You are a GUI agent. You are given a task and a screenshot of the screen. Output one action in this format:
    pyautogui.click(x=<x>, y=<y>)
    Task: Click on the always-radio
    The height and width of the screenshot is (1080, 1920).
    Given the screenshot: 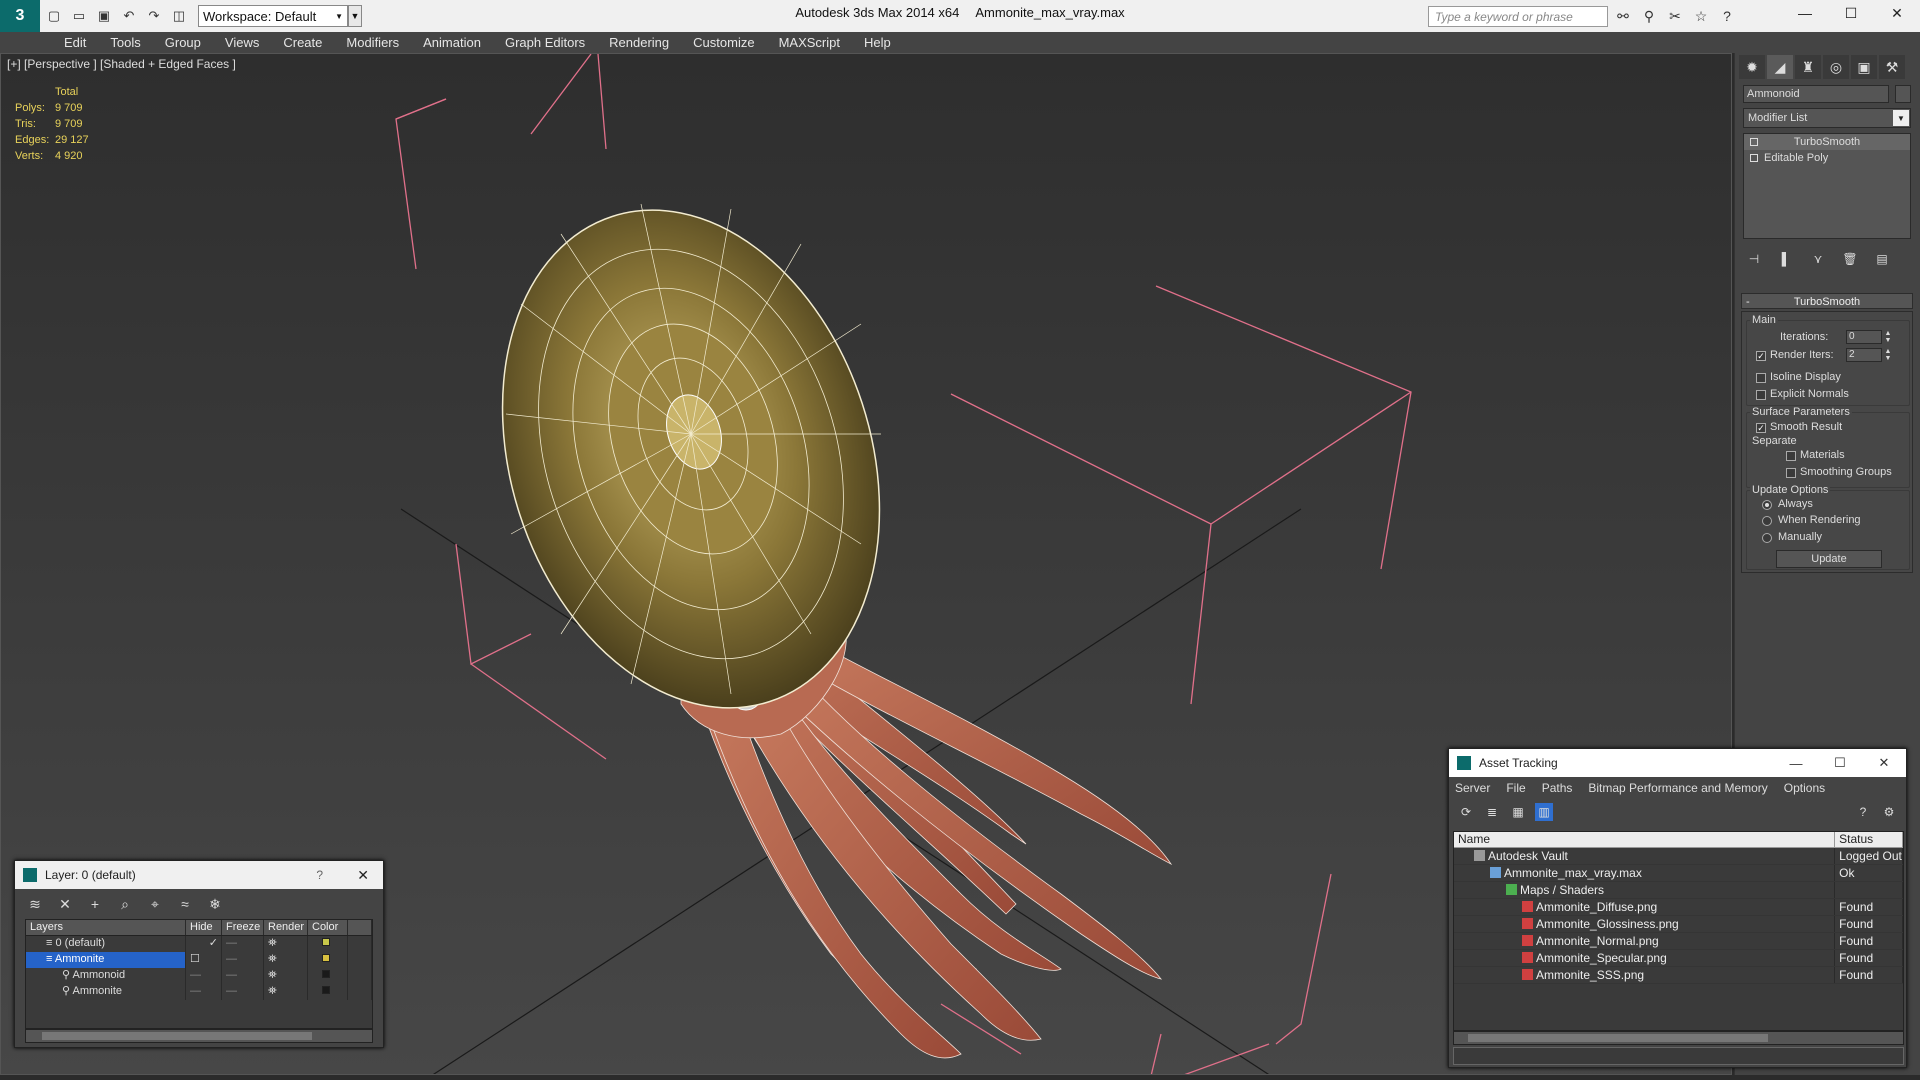 What is the action you would take?
    pyautogui.click(x=1767, y=505)
    